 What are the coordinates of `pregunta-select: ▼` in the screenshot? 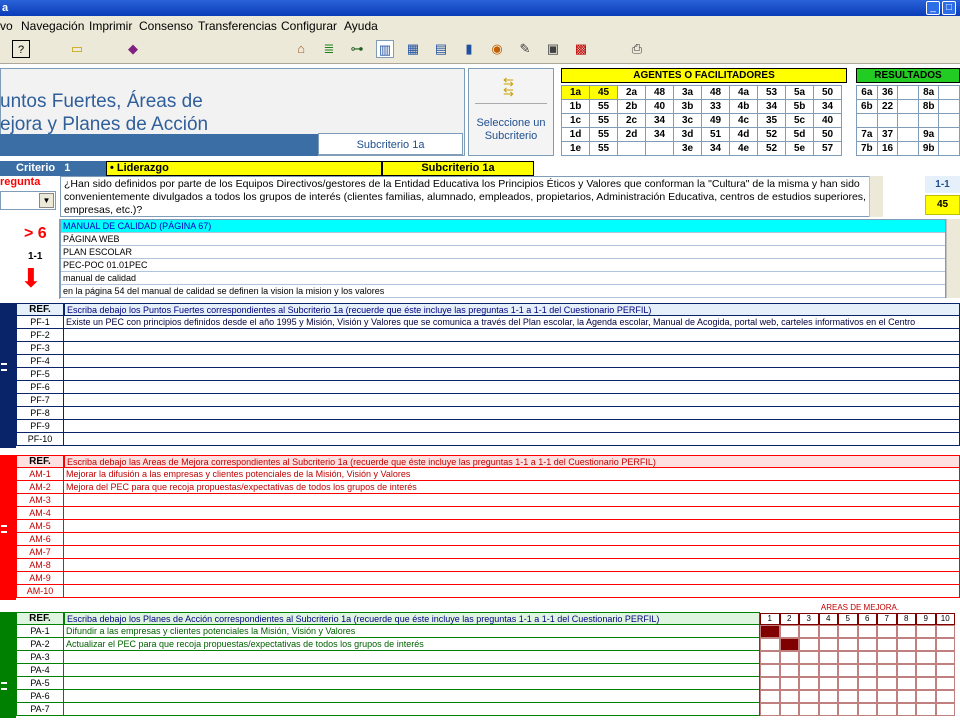 It's located at (28, 200).